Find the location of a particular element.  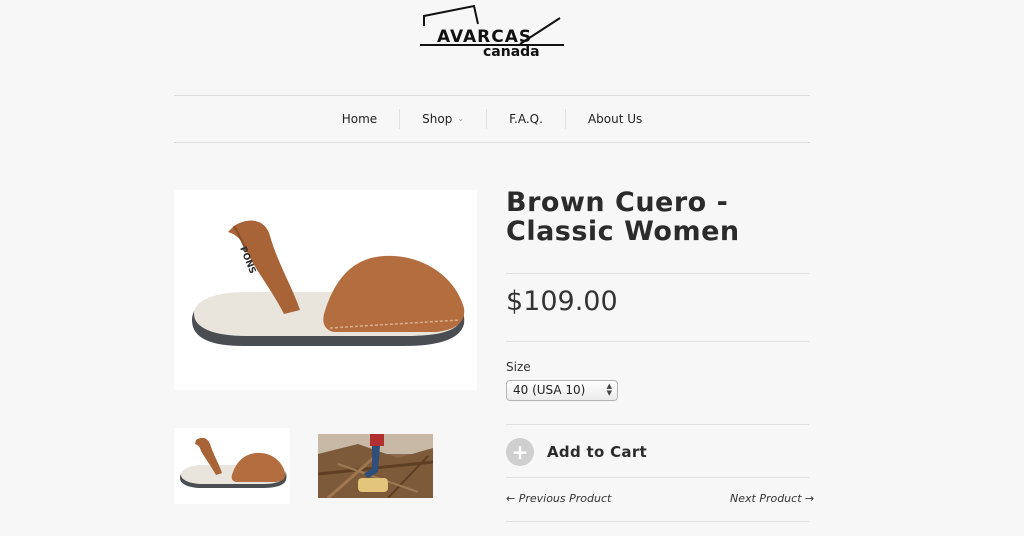

add-to-cart-label: Add to Cart is located at coordinates (597, 452).